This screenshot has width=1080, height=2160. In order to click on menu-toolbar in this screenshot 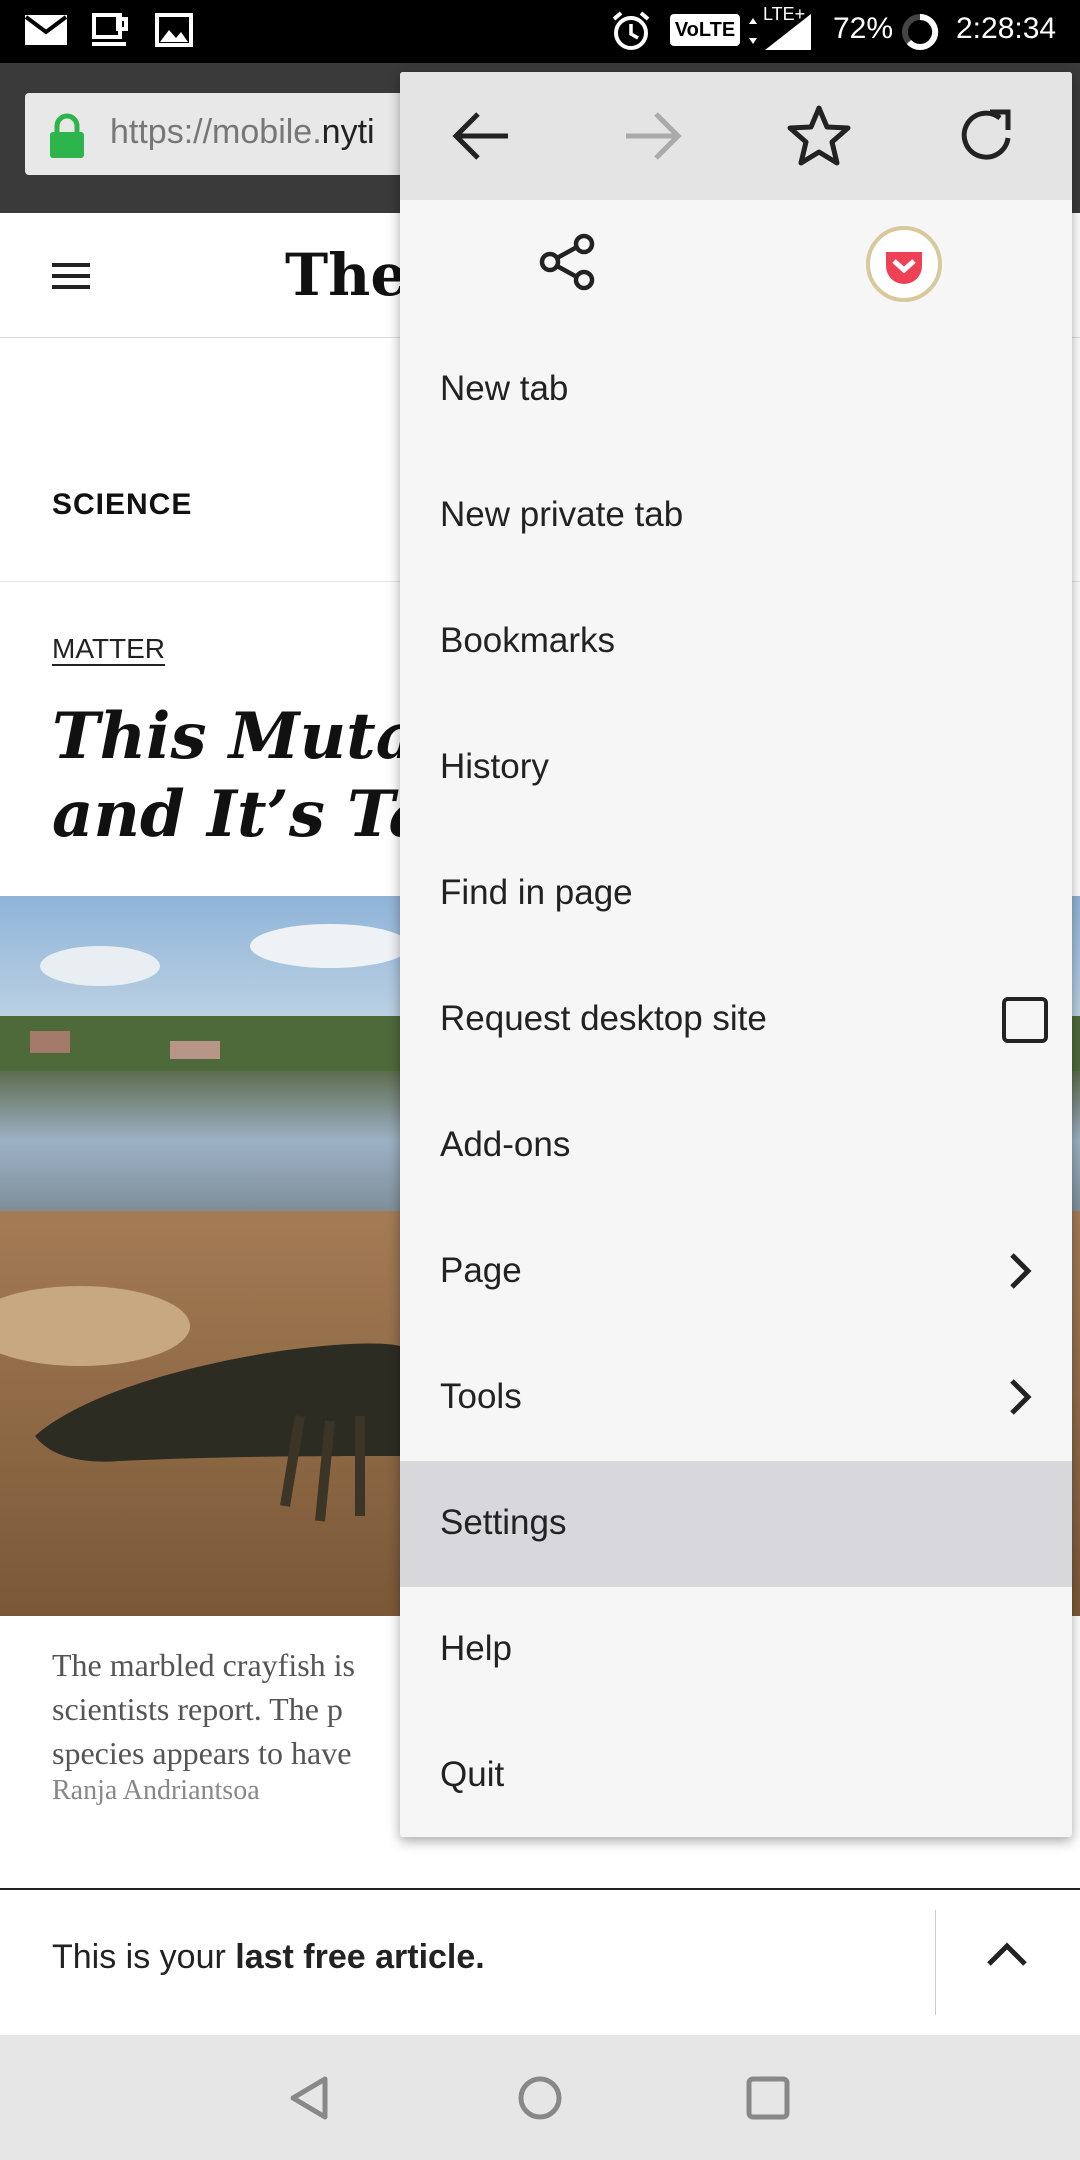, I will do `click(736, 136)`.